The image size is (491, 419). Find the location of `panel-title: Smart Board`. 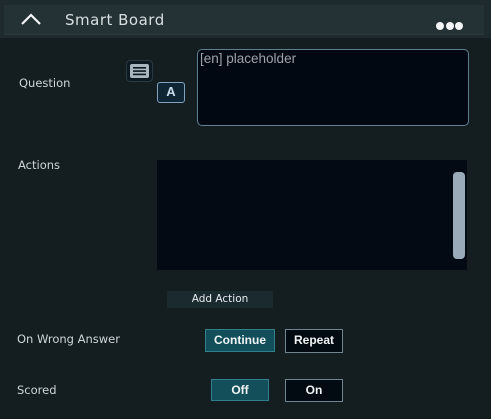

panel-title: Smart Board is located at coordinates (115, 20).